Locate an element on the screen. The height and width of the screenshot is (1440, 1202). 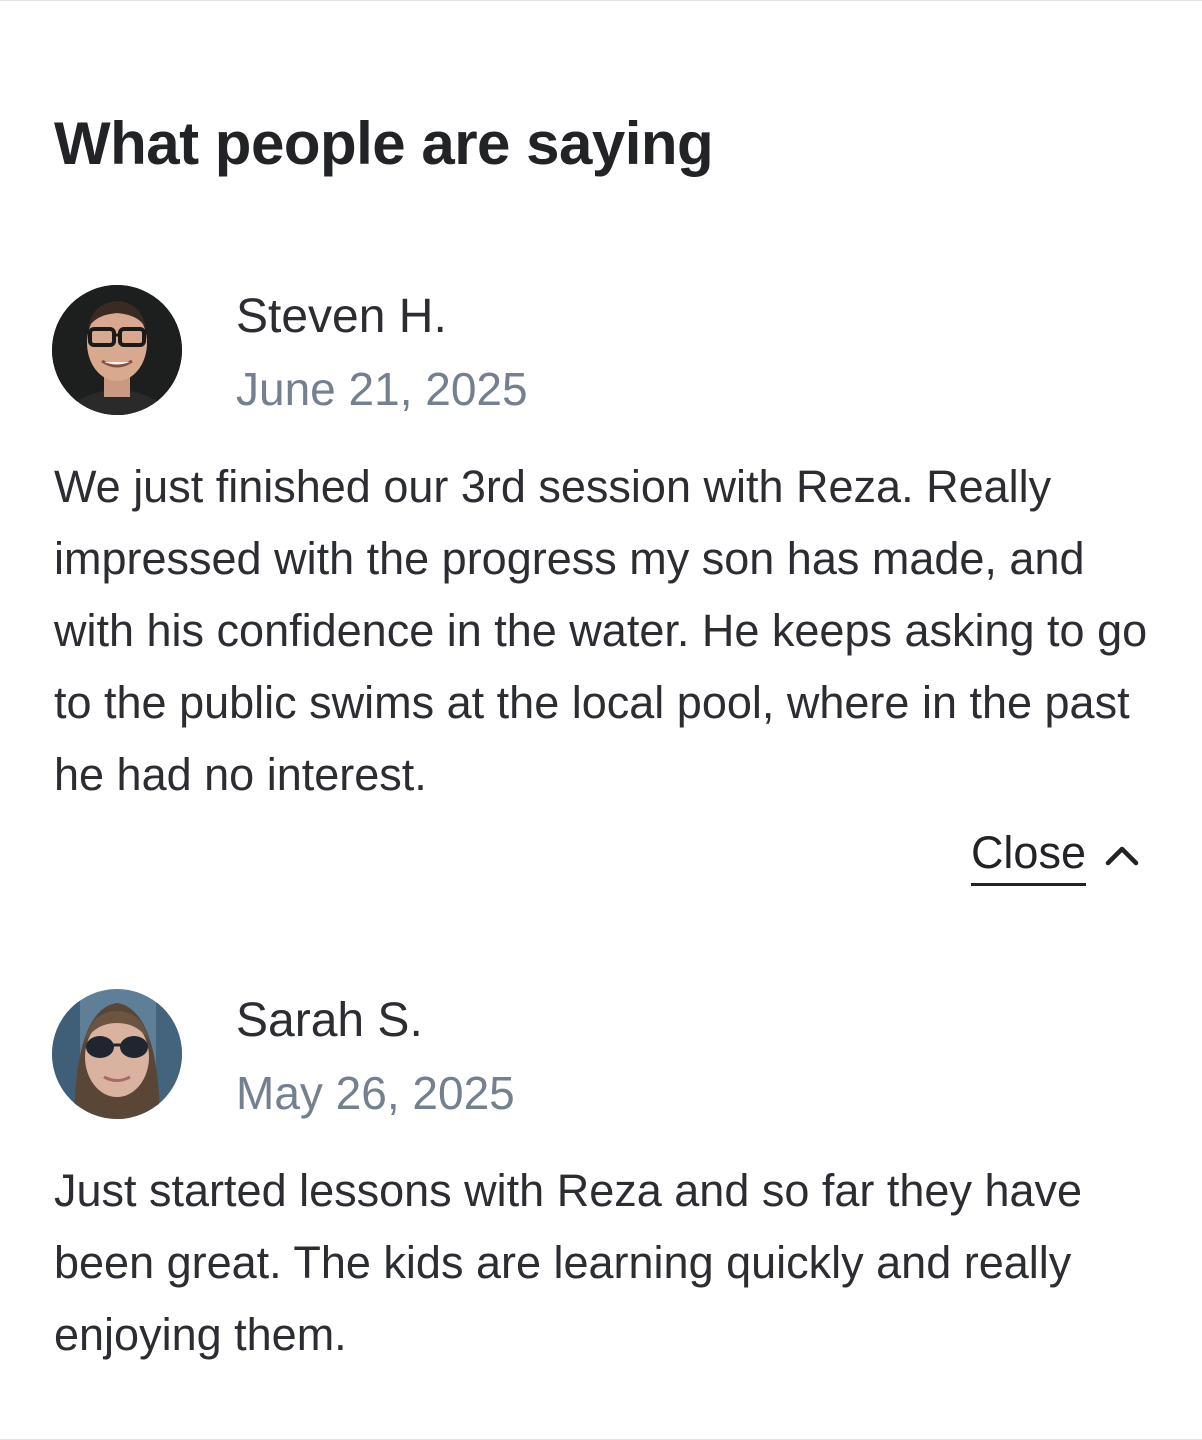
close-review-button: Close is located at coordinates (1055, 854).